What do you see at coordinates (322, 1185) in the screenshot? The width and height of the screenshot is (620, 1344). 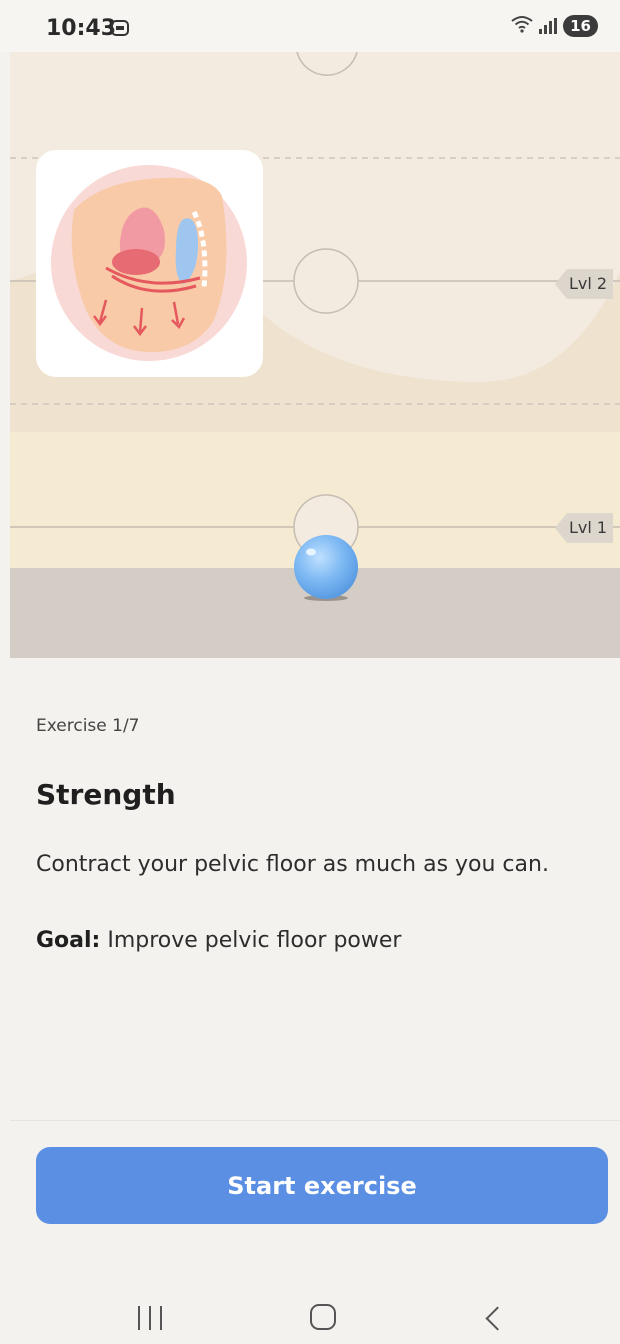 I see `start-exercise-button: Start exercise` at bounding box center [322, 1185].